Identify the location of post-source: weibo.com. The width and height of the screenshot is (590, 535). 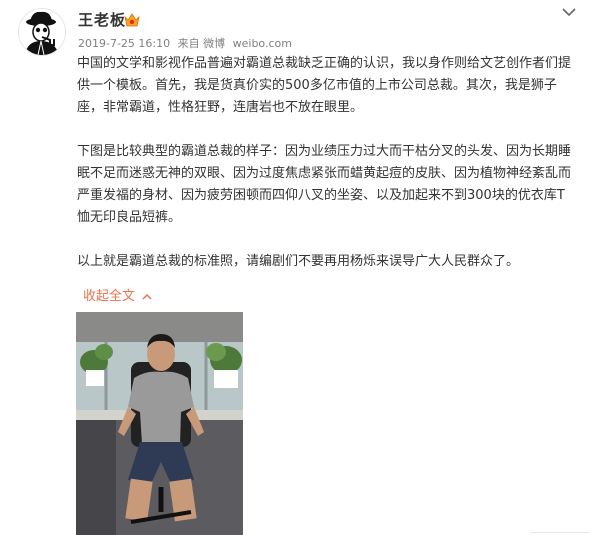
(262, 43).